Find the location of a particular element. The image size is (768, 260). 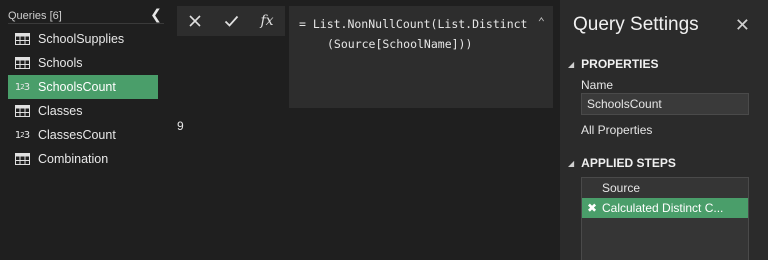

formula-buttons: fx is located at coordinates (231, 21).